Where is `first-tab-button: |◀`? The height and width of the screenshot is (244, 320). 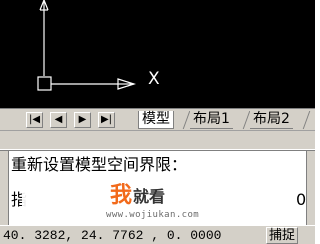 first-tab-button: |◀ is located at coordinates (34, 120).